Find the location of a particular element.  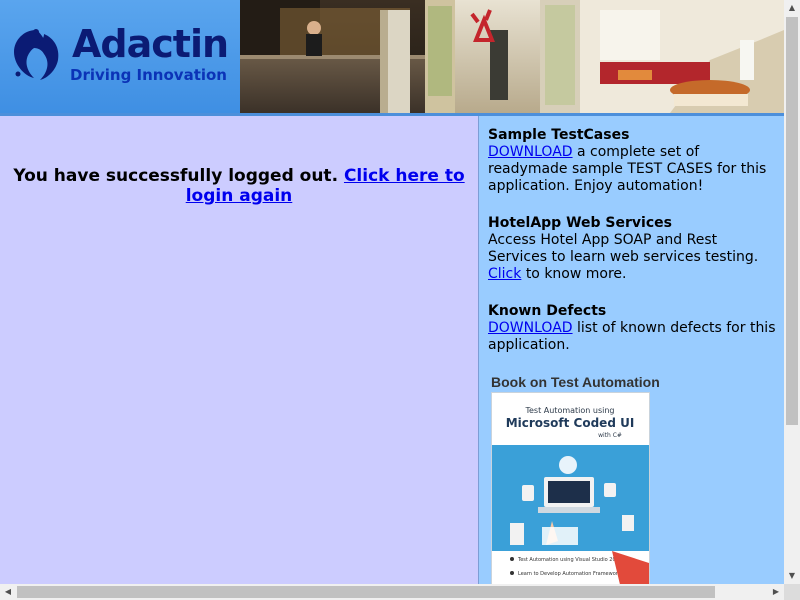

scroll-right-icon: ▶ is located at coordinates (776, 592).